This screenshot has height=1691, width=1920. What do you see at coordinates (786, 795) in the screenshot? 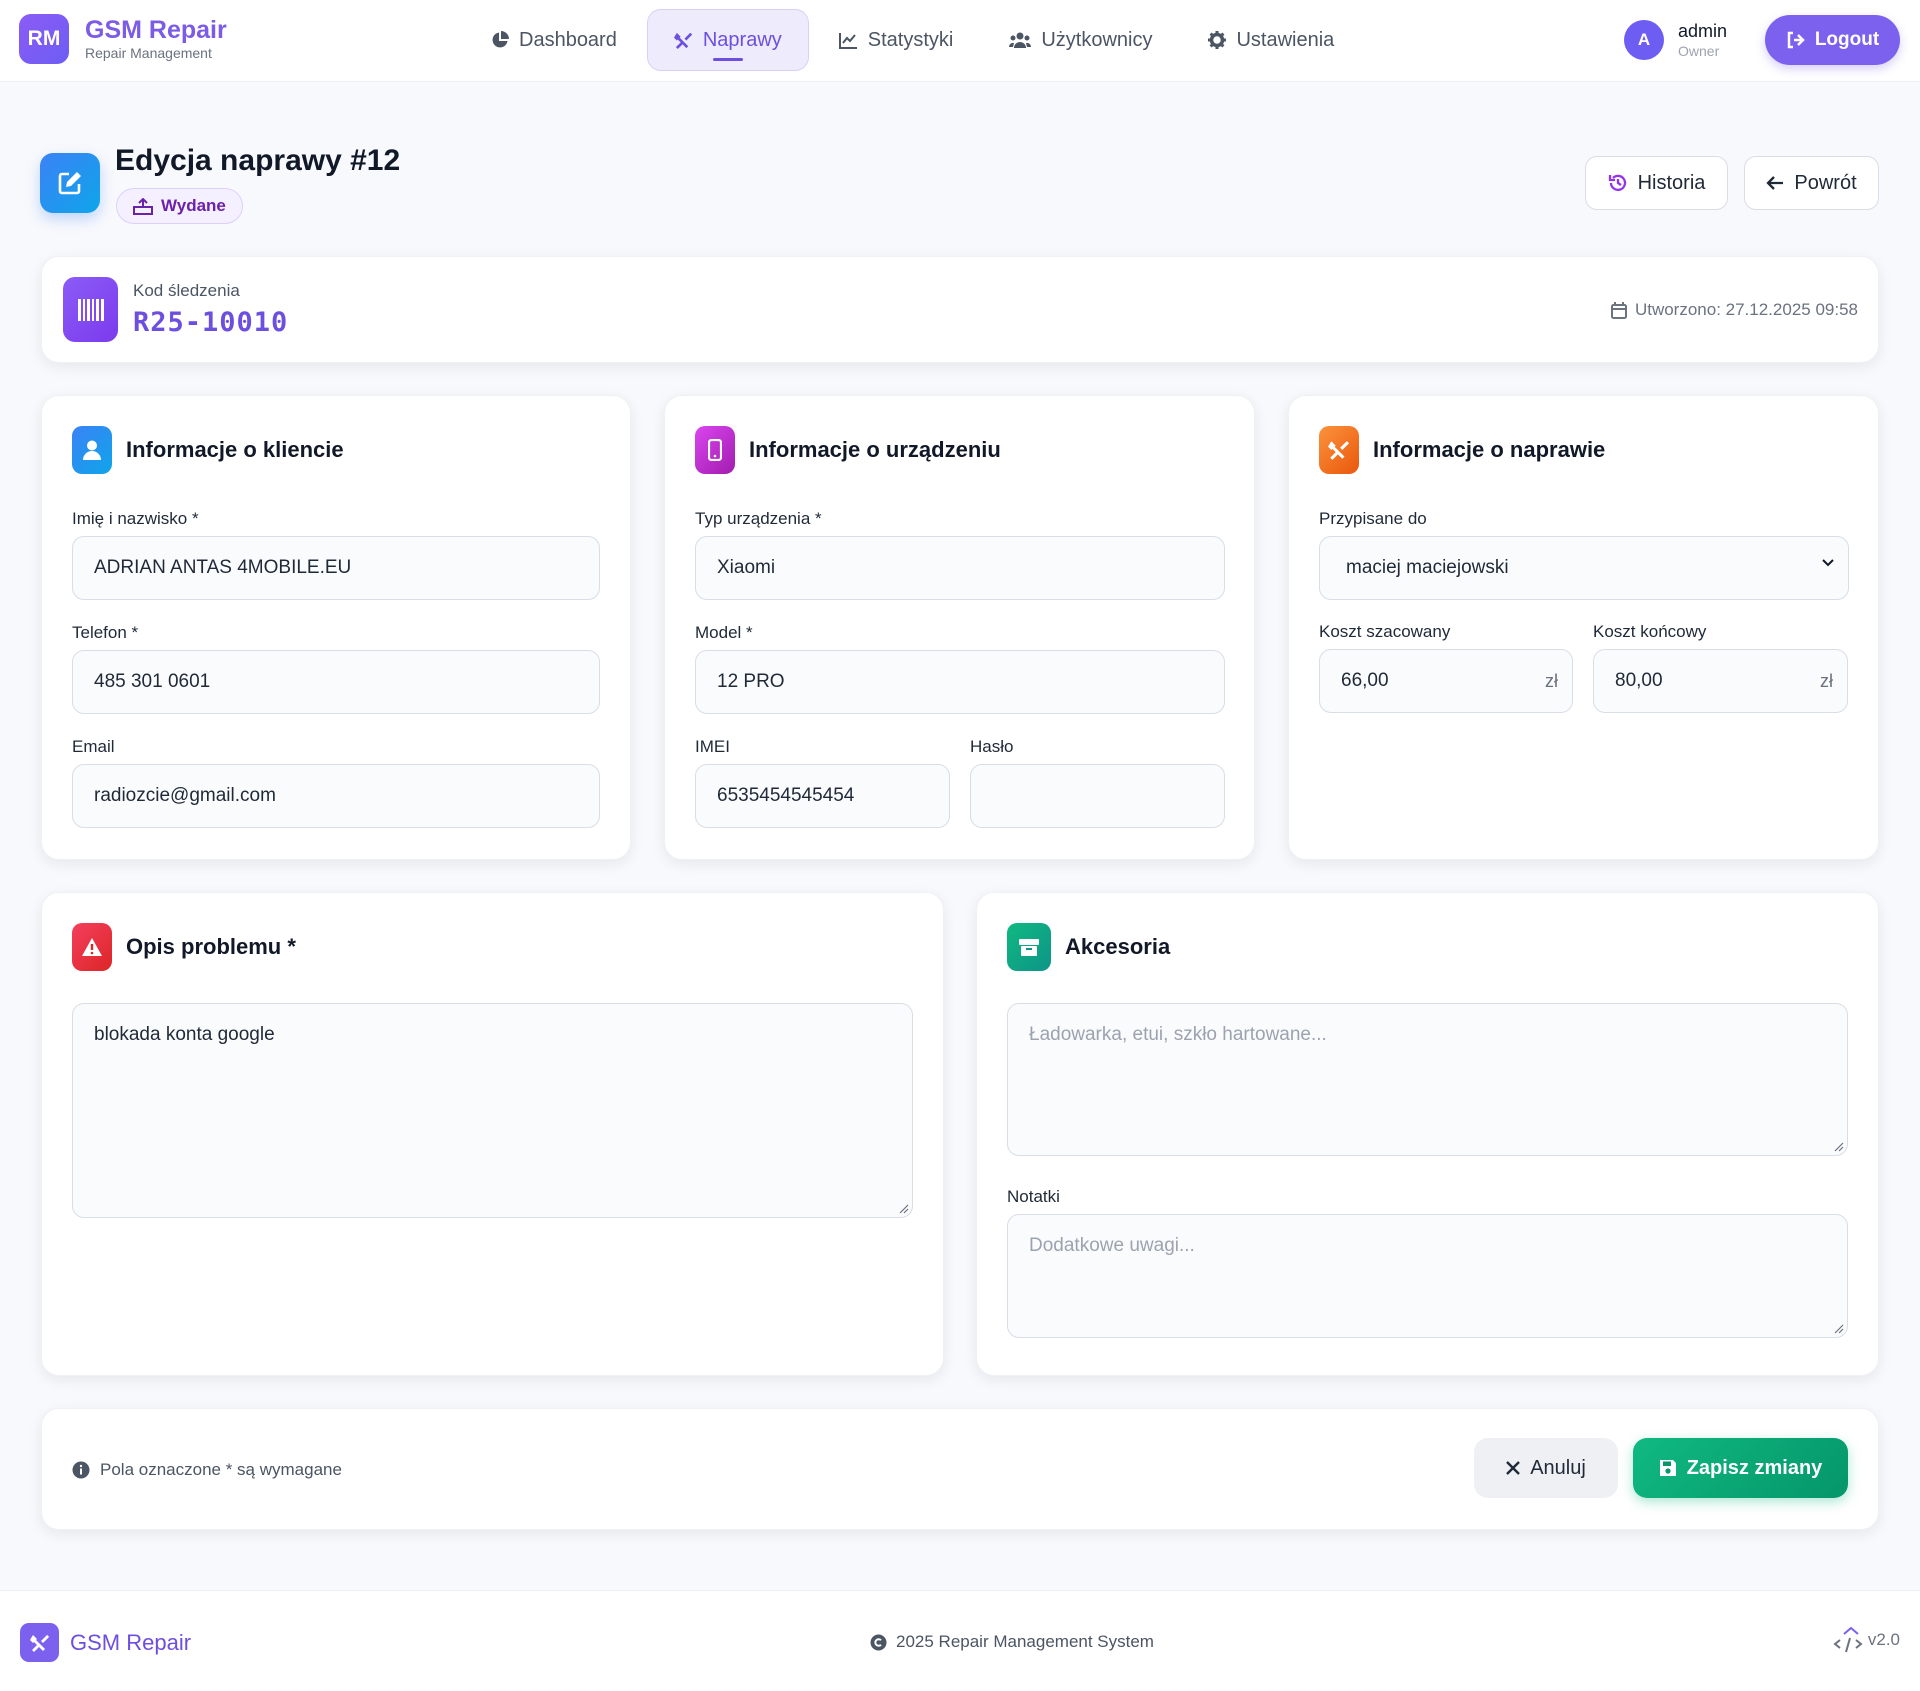
I see `device-imei-value: 6535454545454` at bounding box center [786, 795].